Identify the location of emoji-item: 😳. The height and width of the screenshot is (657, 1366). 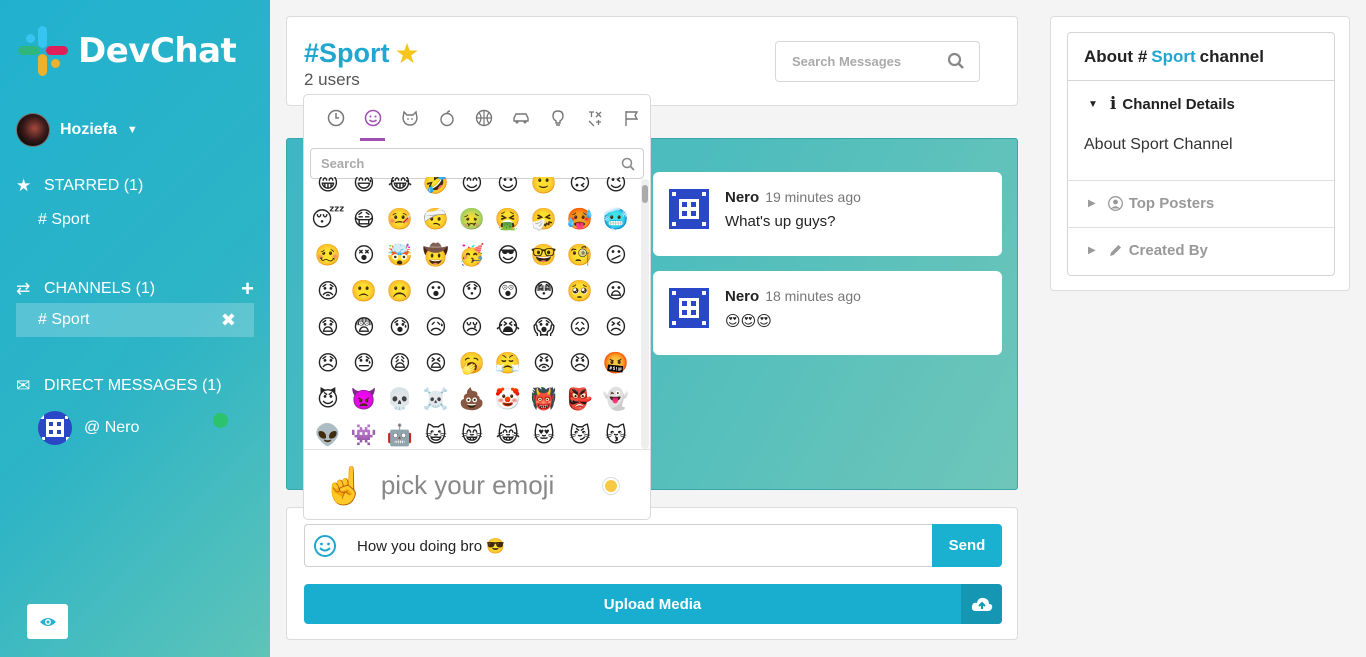
(544, 291).